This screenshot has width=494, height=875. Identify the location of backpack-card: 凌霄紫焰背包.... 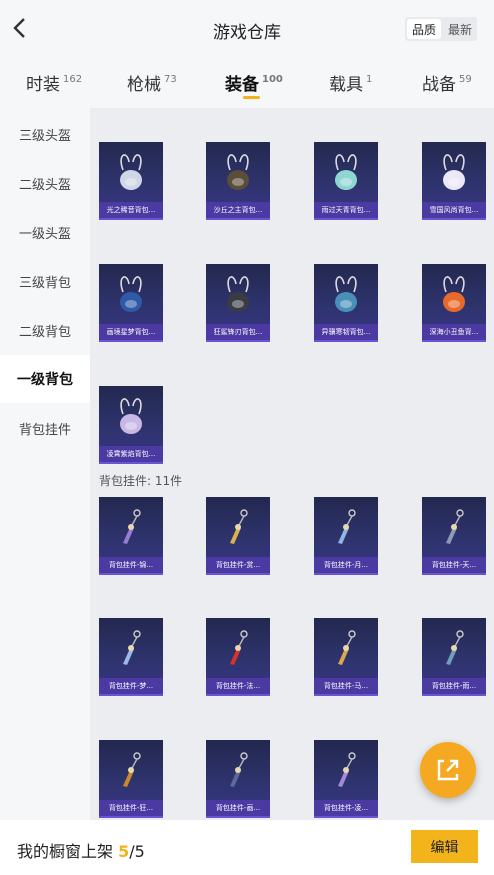
(131, 425).